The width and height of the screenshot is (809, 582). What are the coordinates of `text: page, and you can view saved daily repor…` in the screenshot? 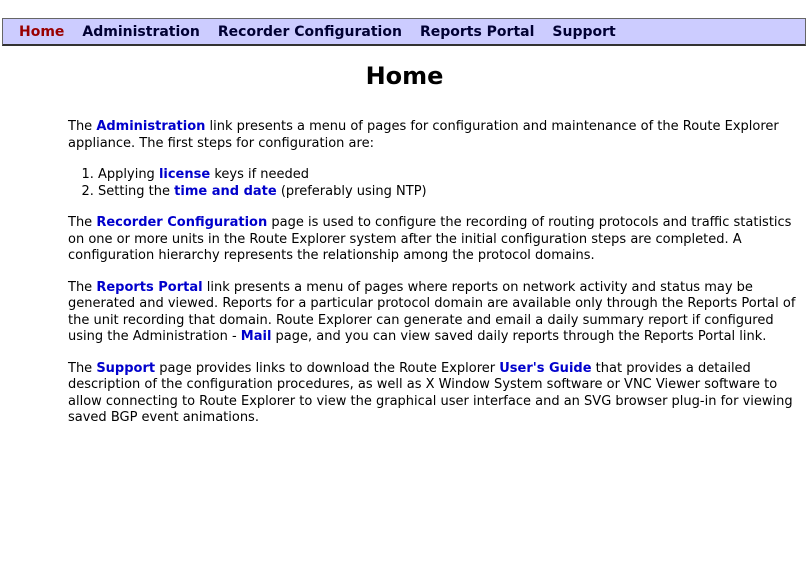 It's located at (519, 336).